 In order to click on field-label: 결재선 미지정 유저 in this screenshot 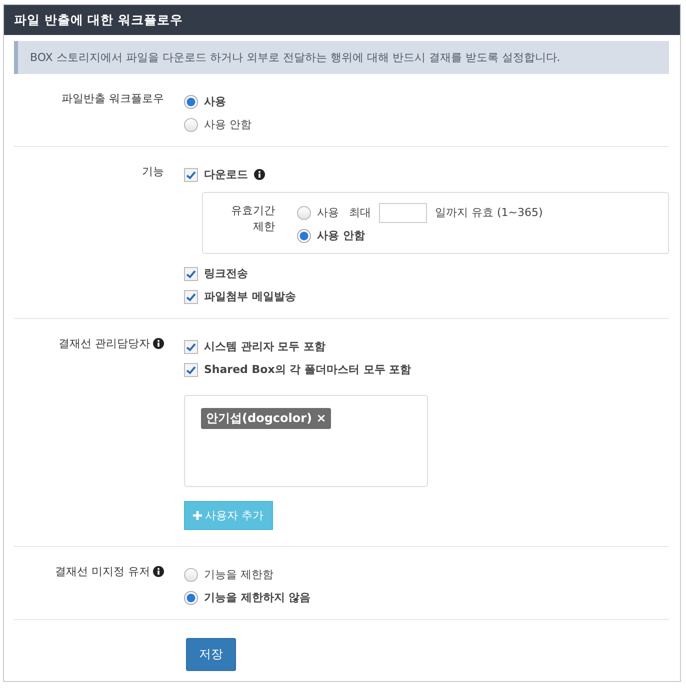, I will do `click(102, 572)`.